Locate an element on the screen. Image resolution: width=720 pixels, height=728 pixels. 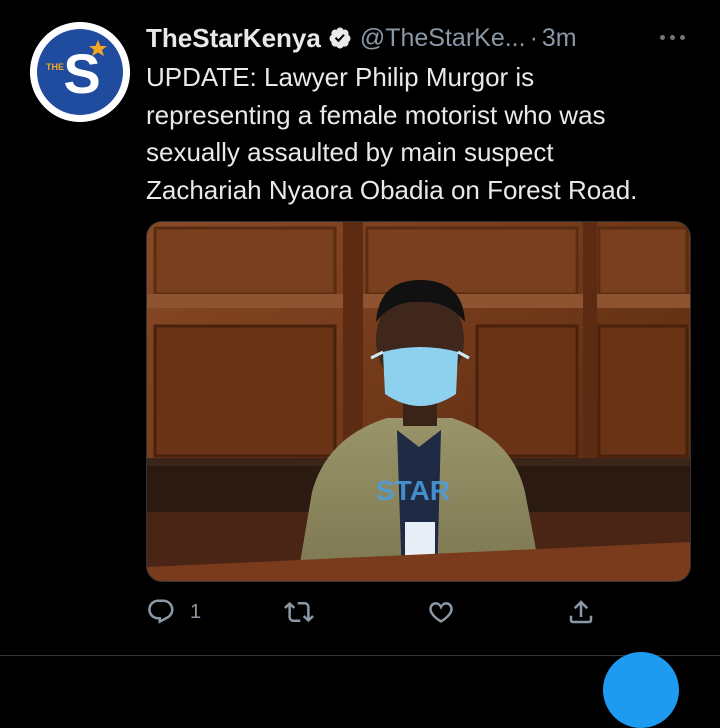
share-icon is located at coordinates (581, 612).